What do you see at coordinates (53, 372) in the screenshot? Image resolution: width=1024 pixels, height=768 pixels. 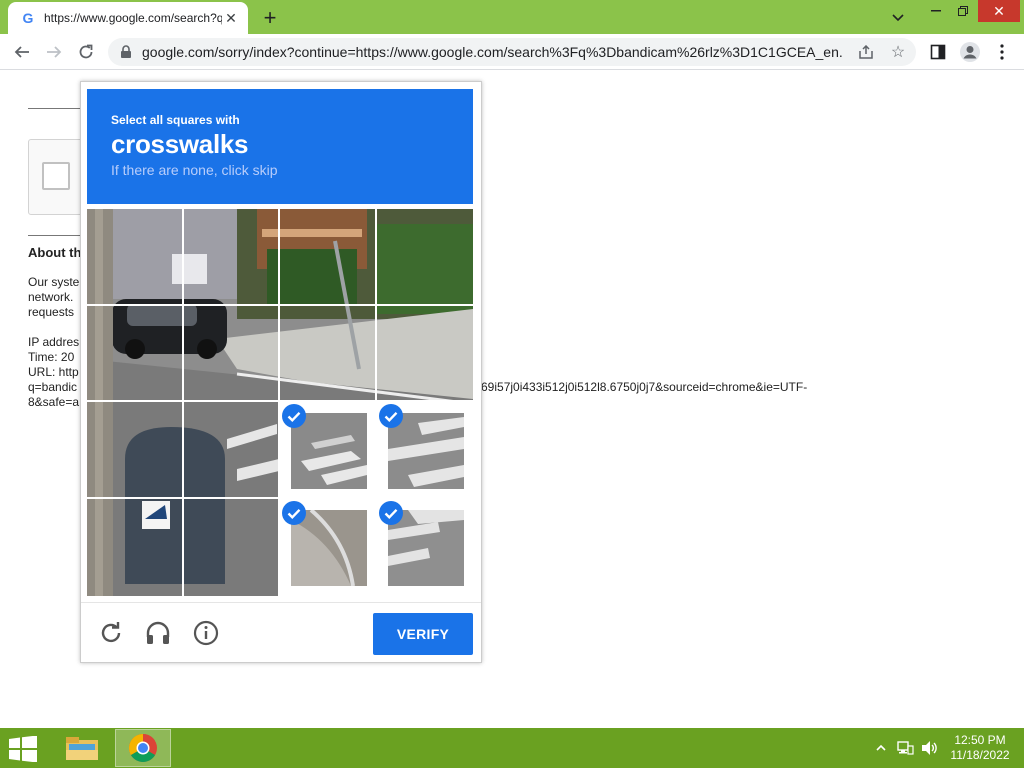 I see `url-line: URL: http` at bounding box center [53, 372].